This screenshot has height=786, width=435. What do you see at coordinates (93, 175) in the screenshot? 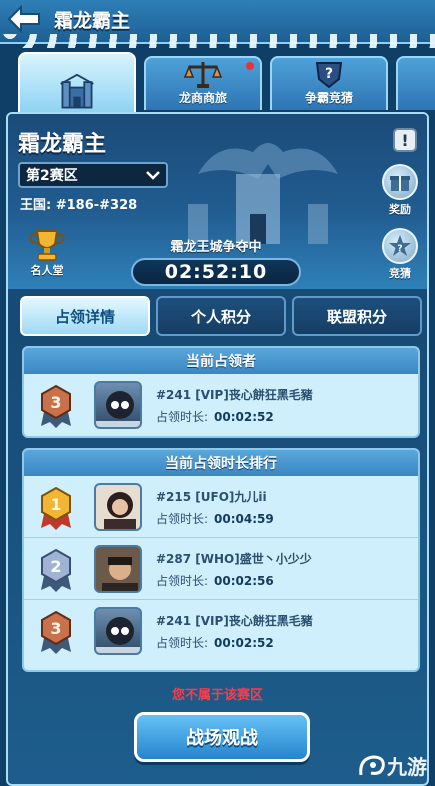
I see `zone-dropdown: 第2赛区` at bounding box center [93, 175].